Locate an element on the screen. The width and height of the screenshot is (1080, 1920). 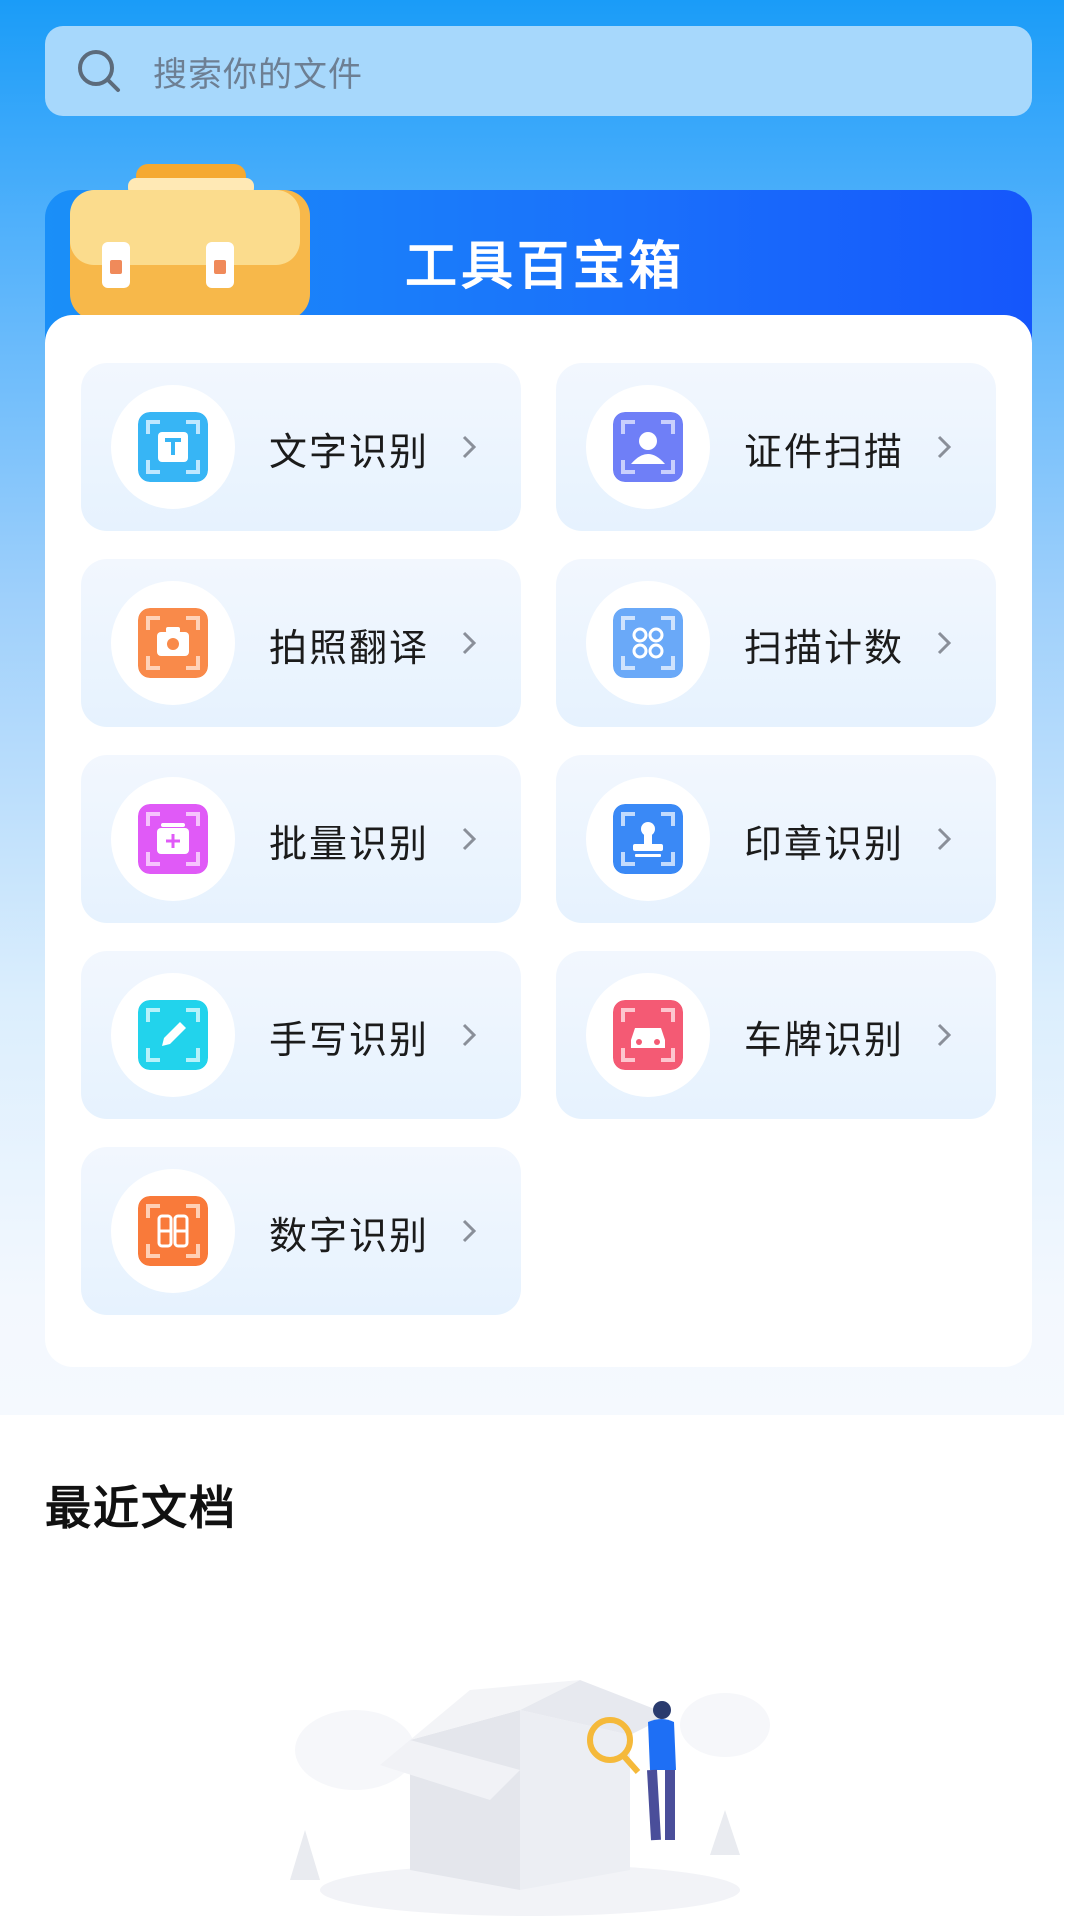
tool-card-text-recognition: 文字识别 is located at coordinates (301, 447).